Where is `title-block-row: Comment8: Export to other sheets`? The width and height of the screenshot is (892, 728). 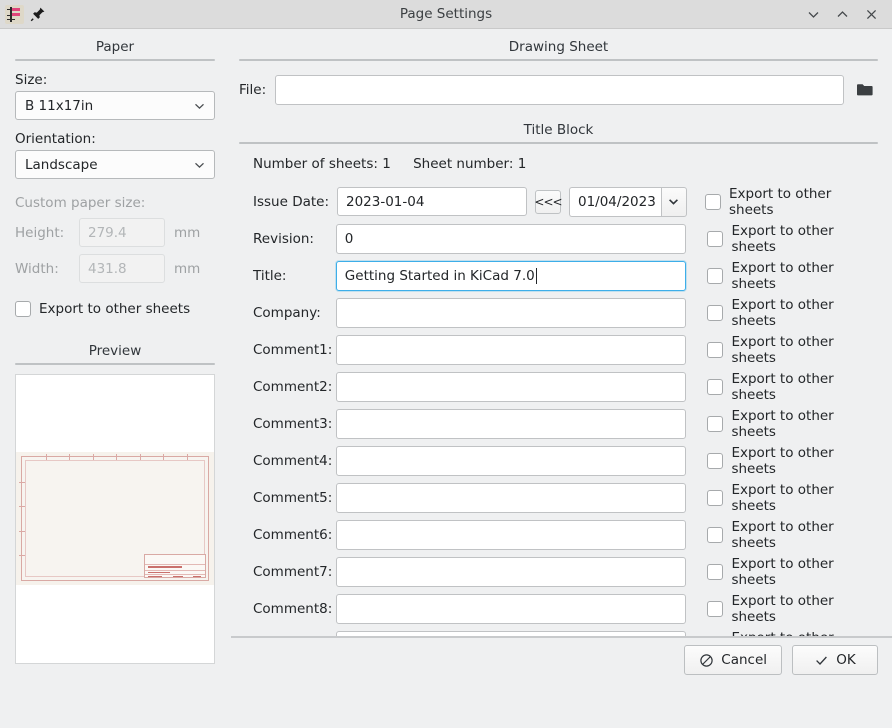 title-block-row: Comment8: Export to other sheets is located at coordinates (558, 608).